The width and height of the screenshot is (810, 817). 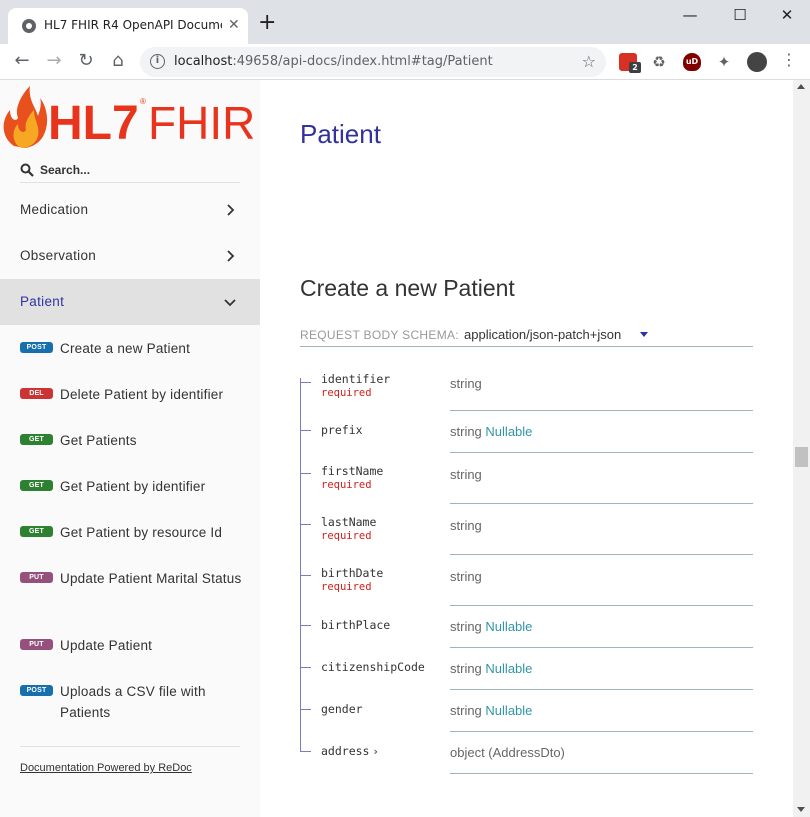 What do you see at coordinates (129, 117) in the screenshot?
I see `hl7-fhir-logo: HL7 ® FHIR` at bounding box center [129, 117].